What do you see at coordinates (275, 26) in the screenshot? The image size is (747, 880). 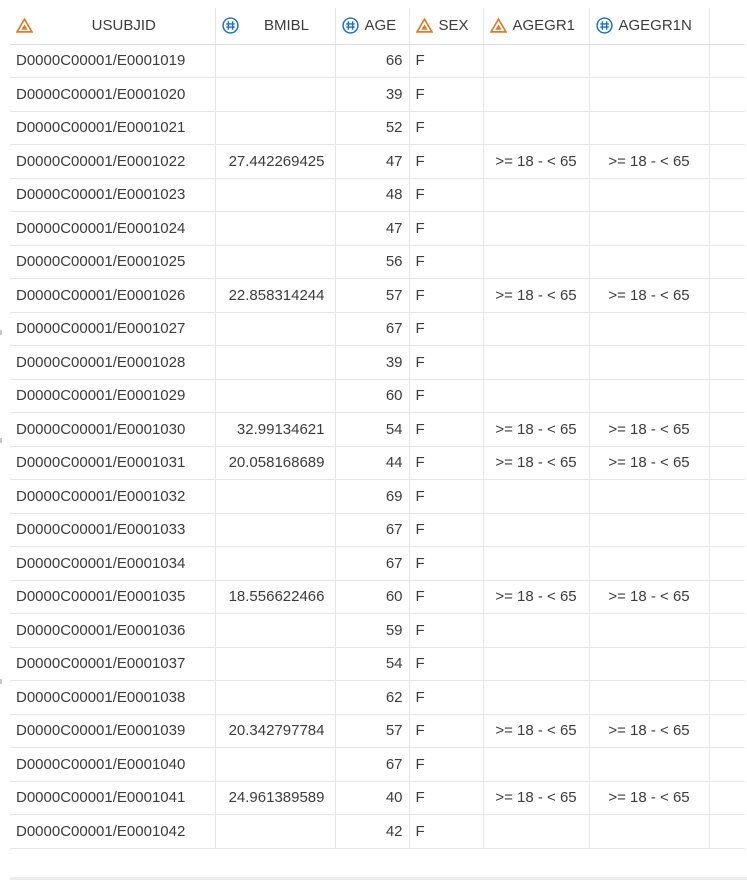 I see `column-header-bmibl: BMIBL` at bounding box center [275, 26].